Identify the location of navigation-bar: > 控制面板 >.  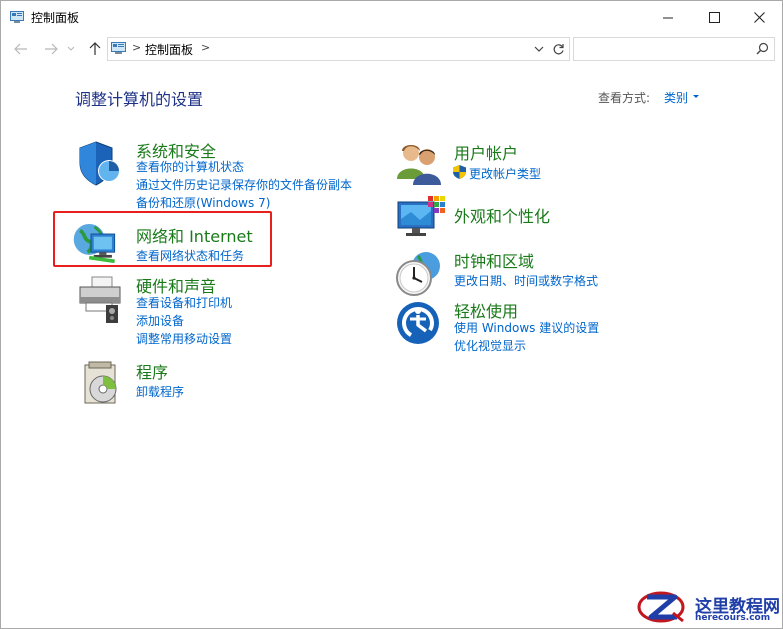
(391, 49).